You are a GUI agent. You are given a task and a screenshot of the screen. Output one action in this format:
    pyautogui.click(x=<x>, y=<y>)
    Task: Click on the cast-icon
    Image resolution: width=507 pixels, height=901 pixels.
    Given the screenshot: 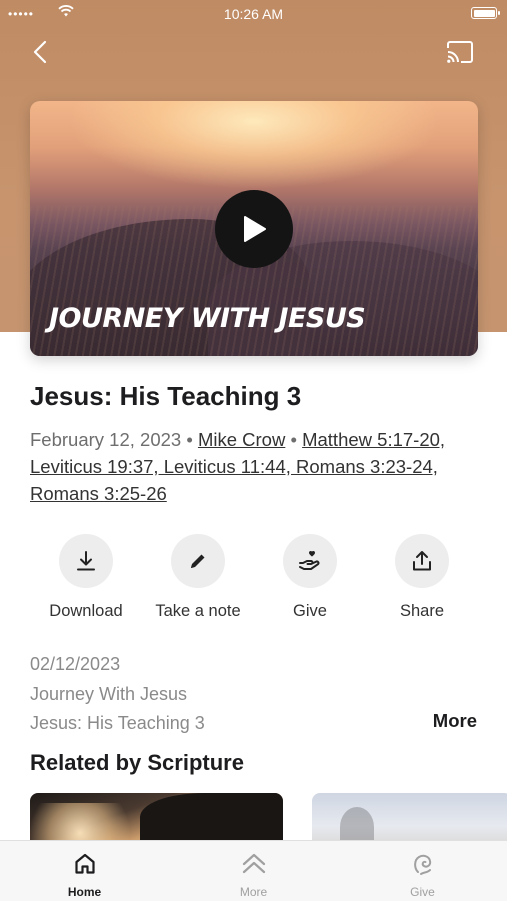 What is the action you would take?
    pyautogui.click(x=460, y=52)
    